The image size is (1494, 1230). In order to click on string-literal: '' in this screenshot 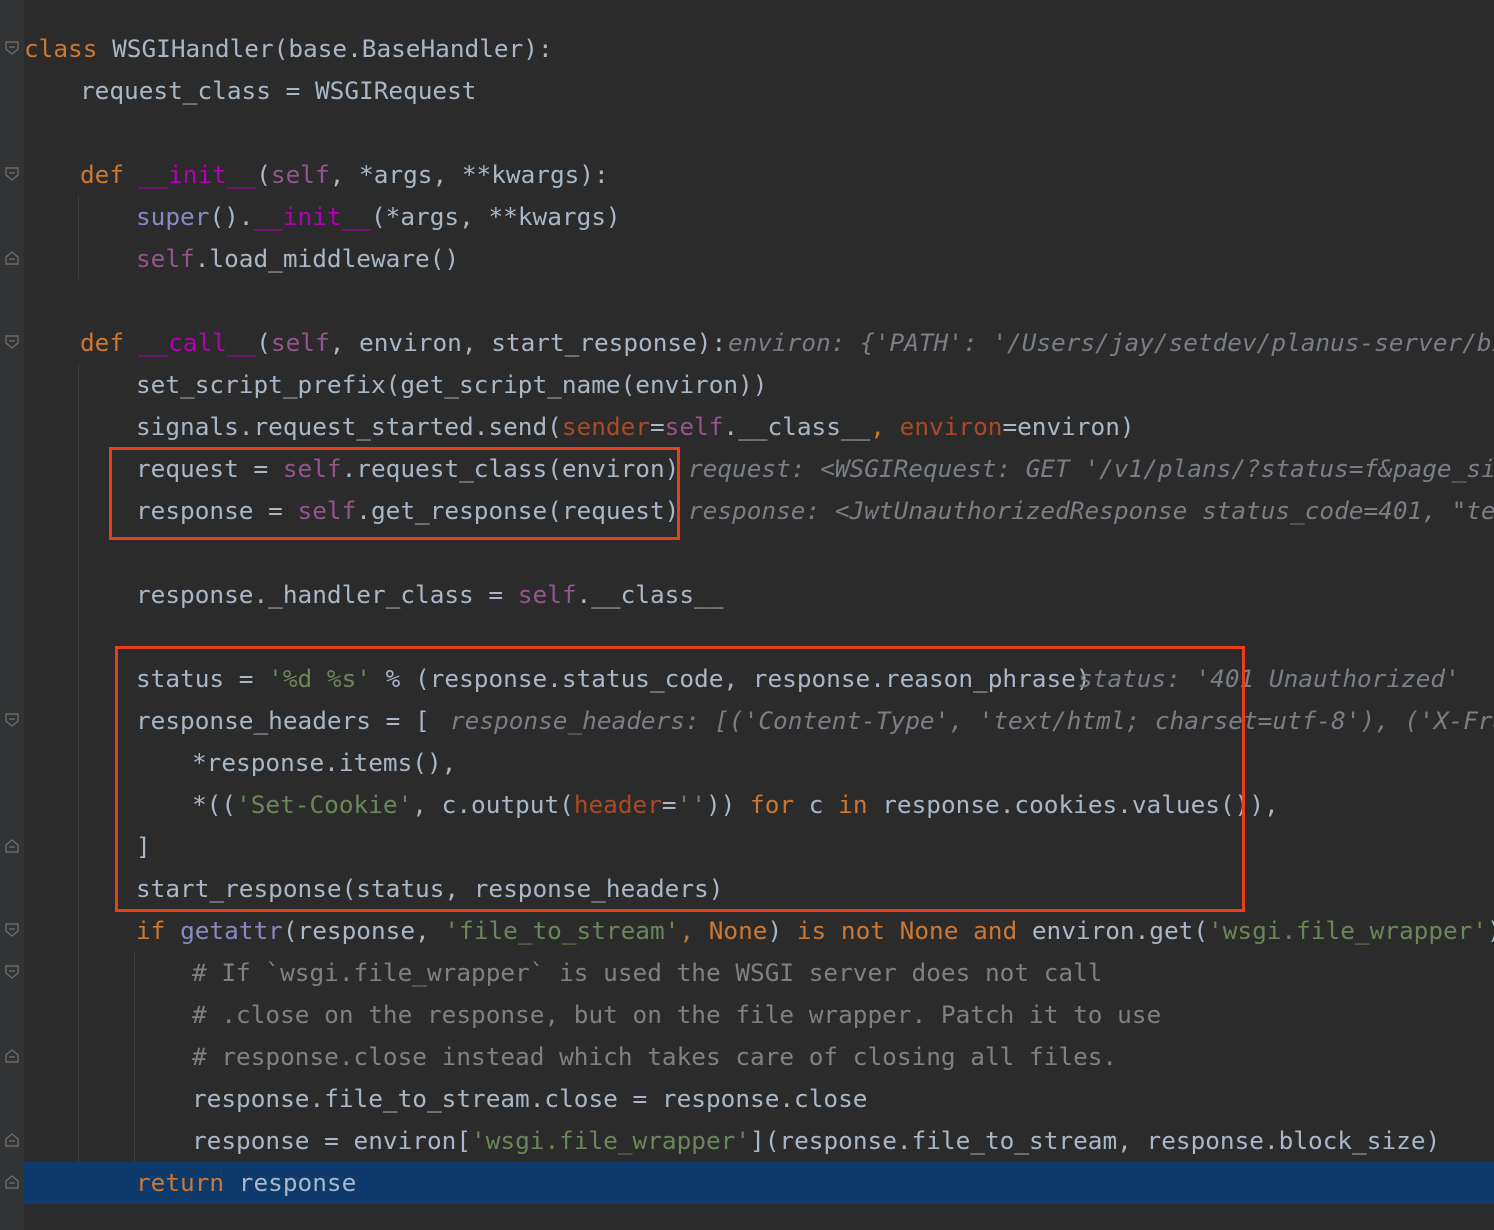, I will do `click(691, 804)`.